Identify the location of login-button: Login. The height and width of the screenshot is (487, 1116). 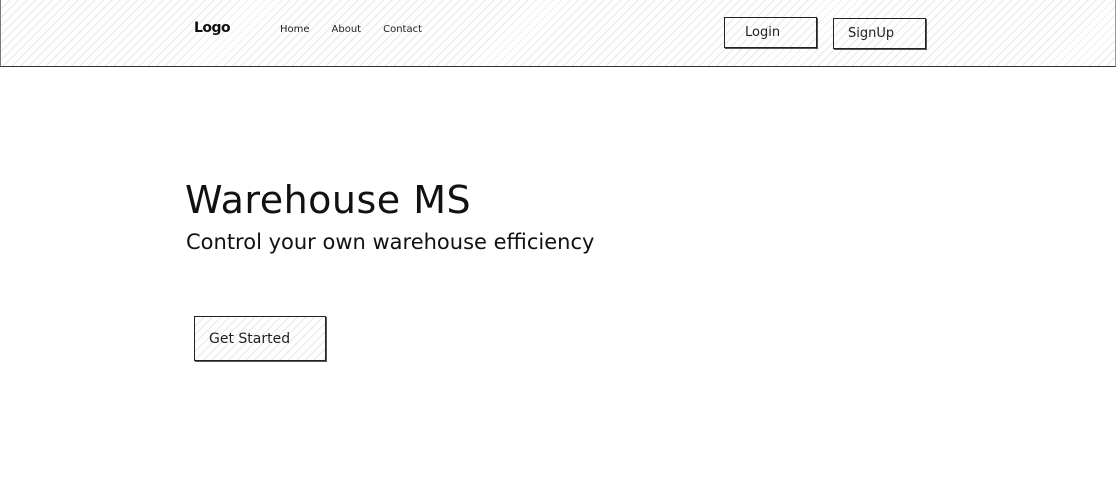
(770, 32).